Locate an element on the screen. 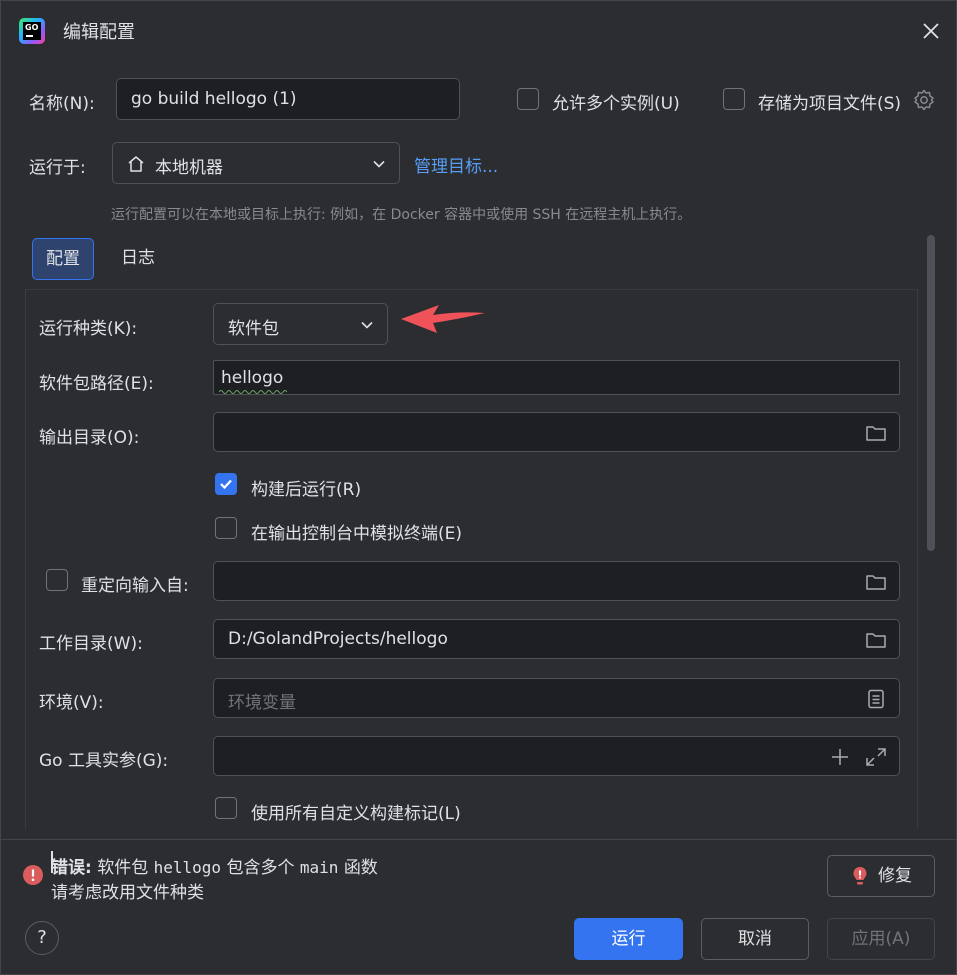 The image size is (957, 975). run-after-build-checkbox is located at coordinates (226, 484).